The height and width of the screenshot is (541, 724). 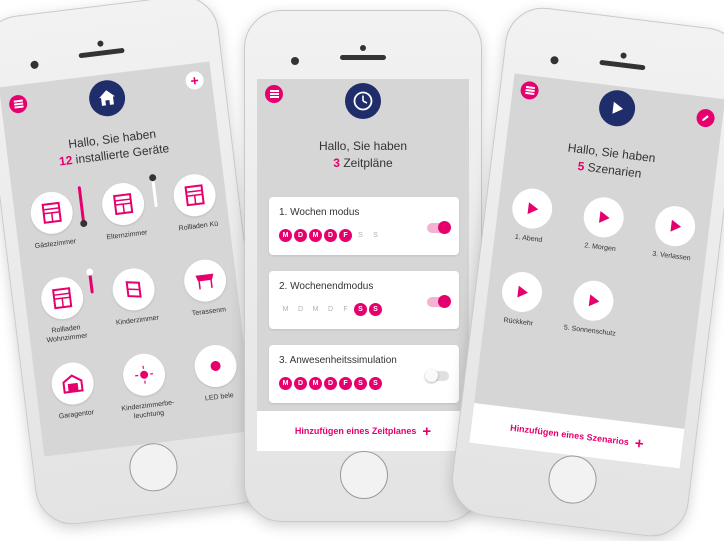 I want to click on add-schedule-button: Hinzufügen eines Zeitplanes +, so click(x=363, y=431).